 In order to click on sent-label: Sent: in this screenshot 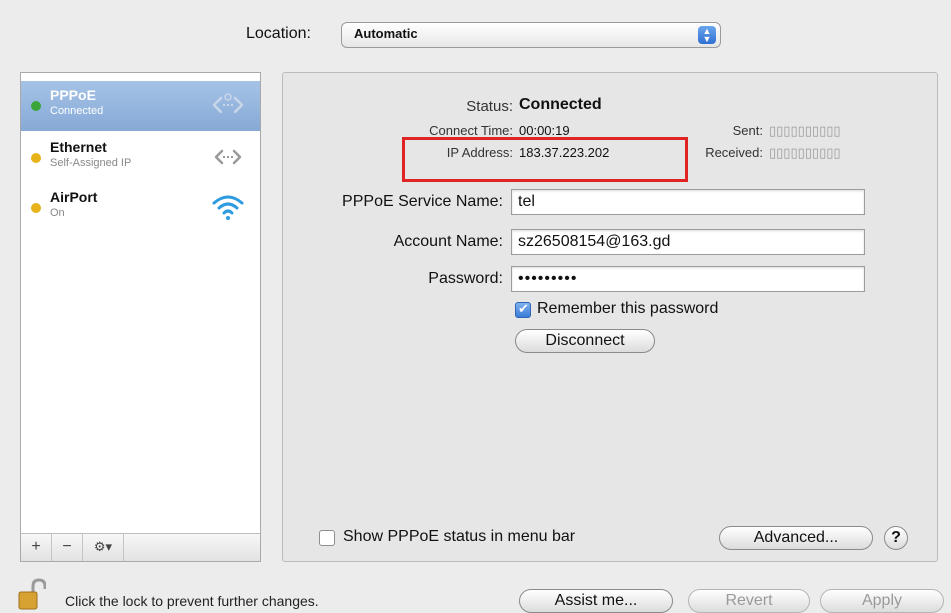, I will do `click(747, 130)`.